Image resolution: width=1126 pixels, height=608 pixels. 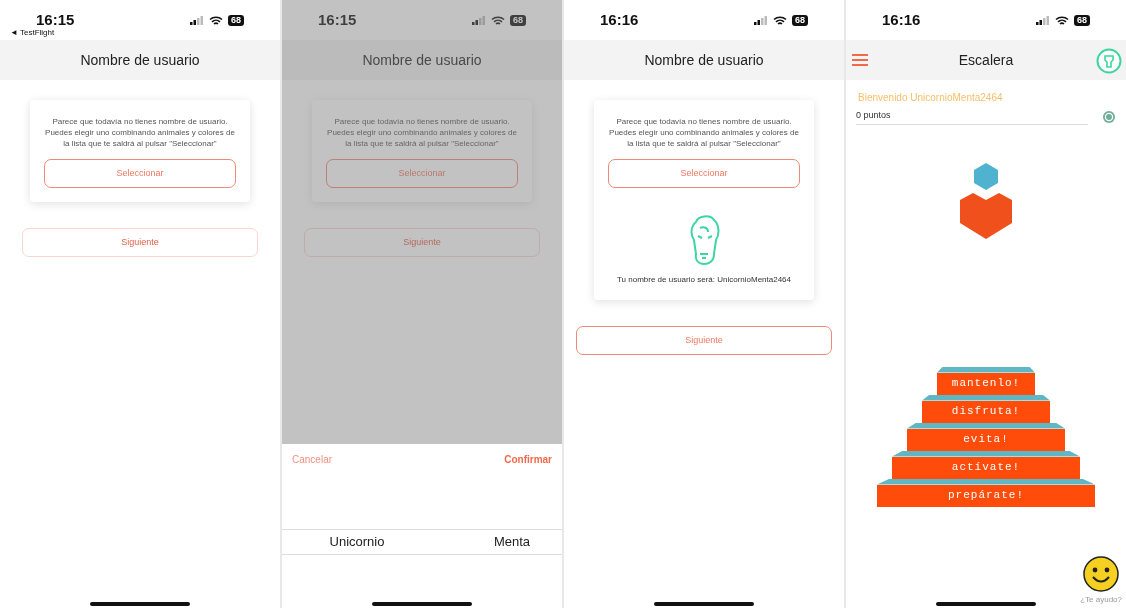 What do you see at coordinates (704, 340) in the screenshot?
I see `next-button: Siguiente` at bounding box center [704, 340].